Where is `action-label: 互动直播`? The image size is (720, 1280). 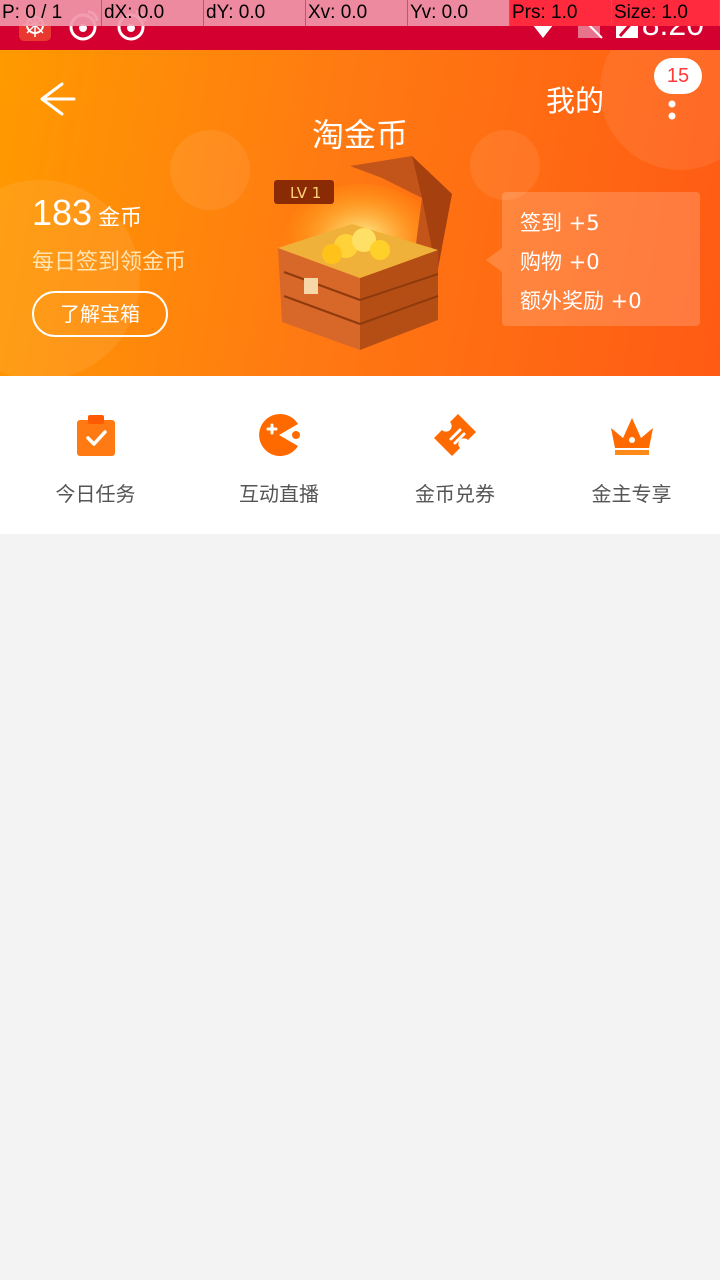 action-label: 互动直播 is located at coordinates (279, 494).